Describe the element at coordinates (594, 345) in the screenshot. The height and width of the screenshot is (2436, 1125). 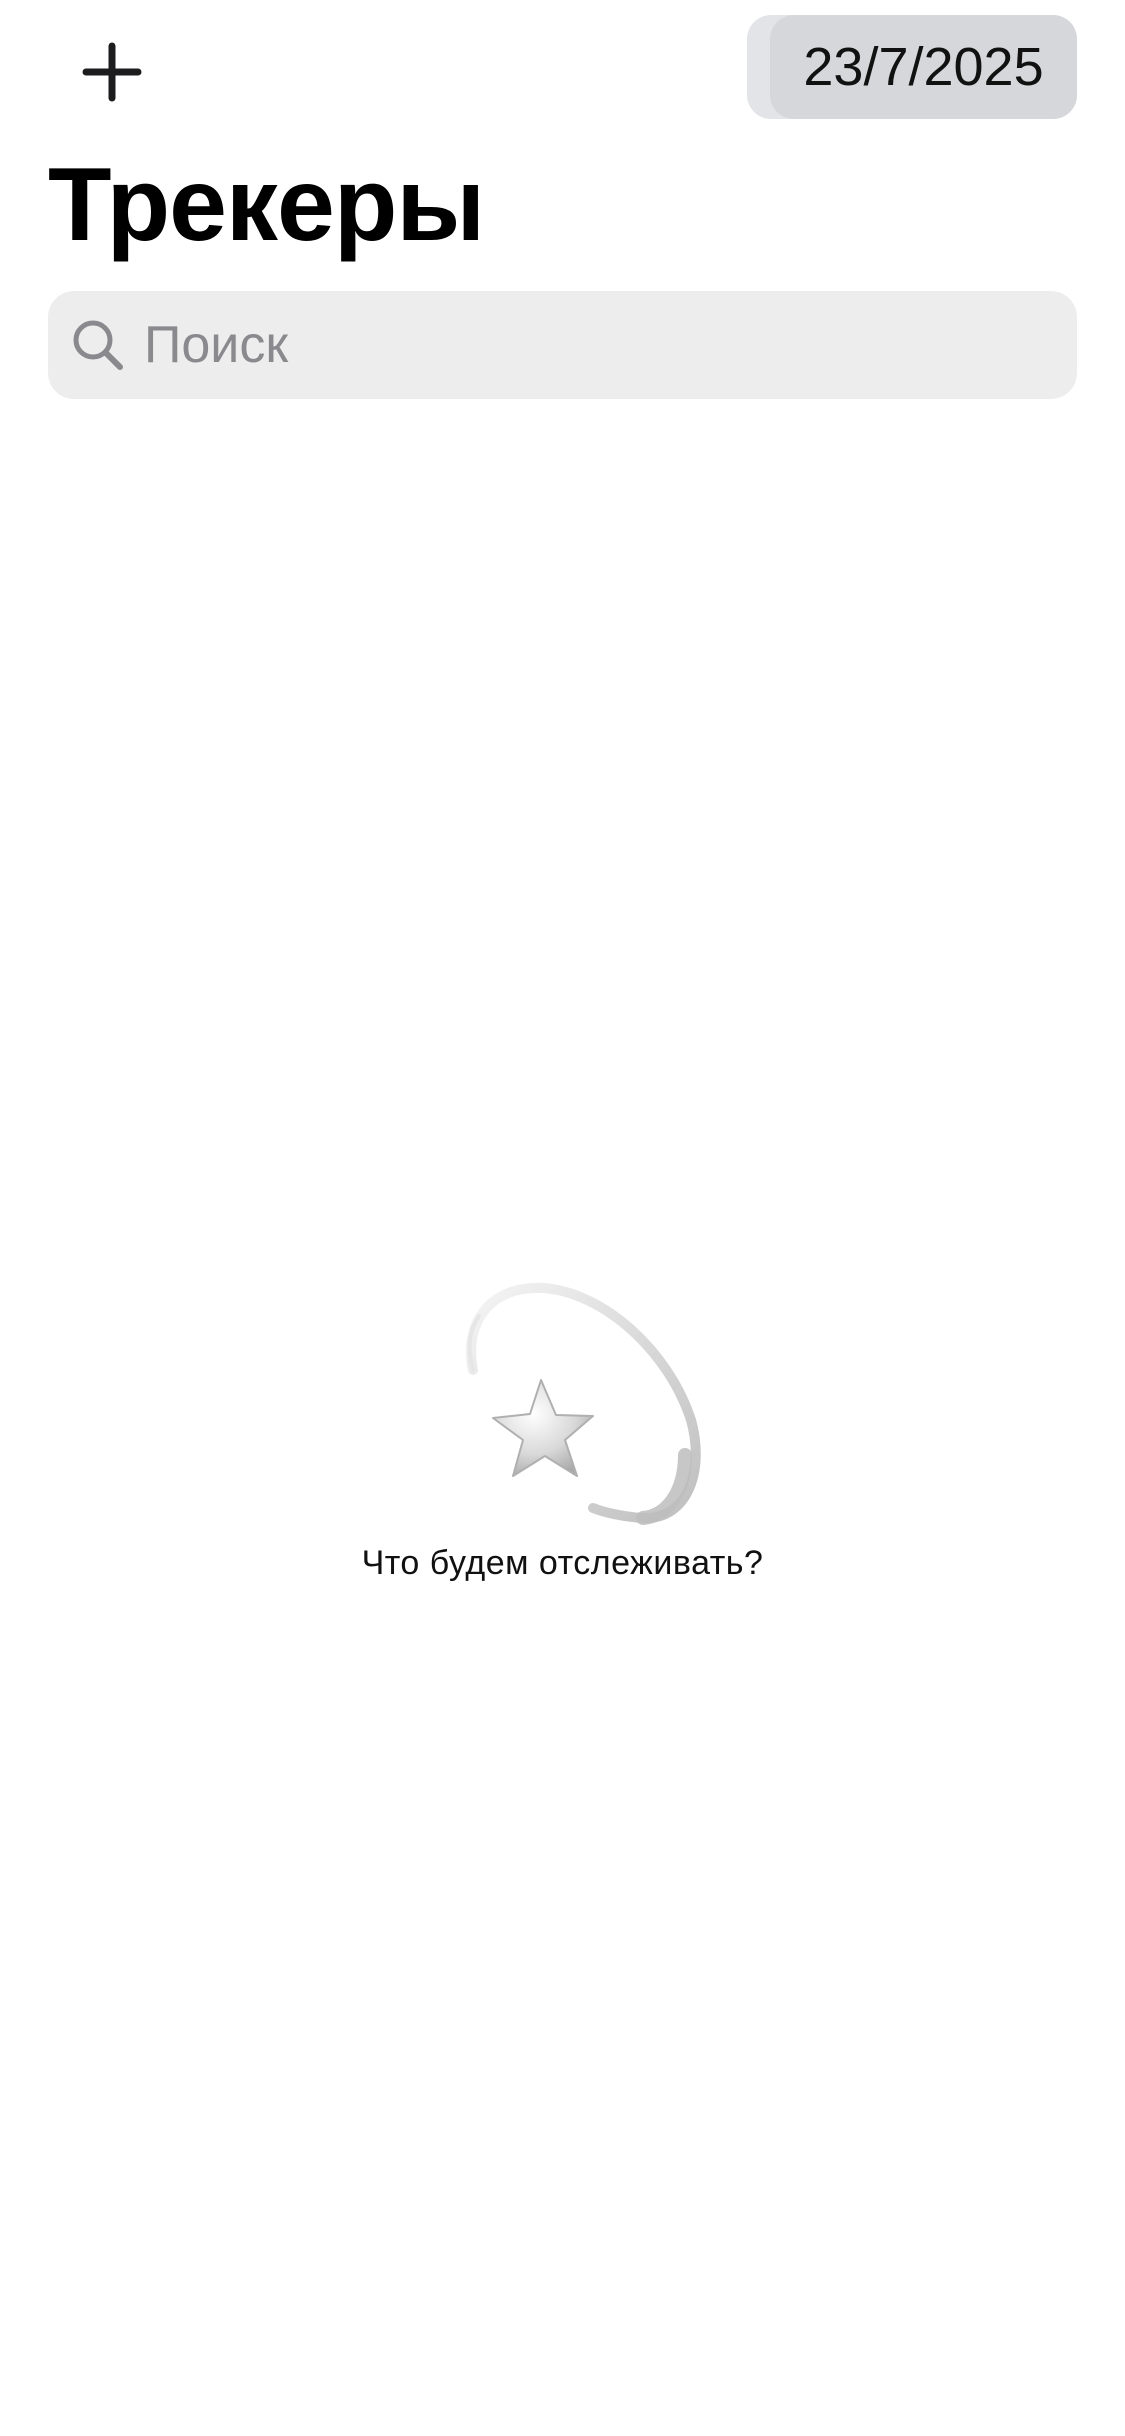
I see `search-input` at that location.